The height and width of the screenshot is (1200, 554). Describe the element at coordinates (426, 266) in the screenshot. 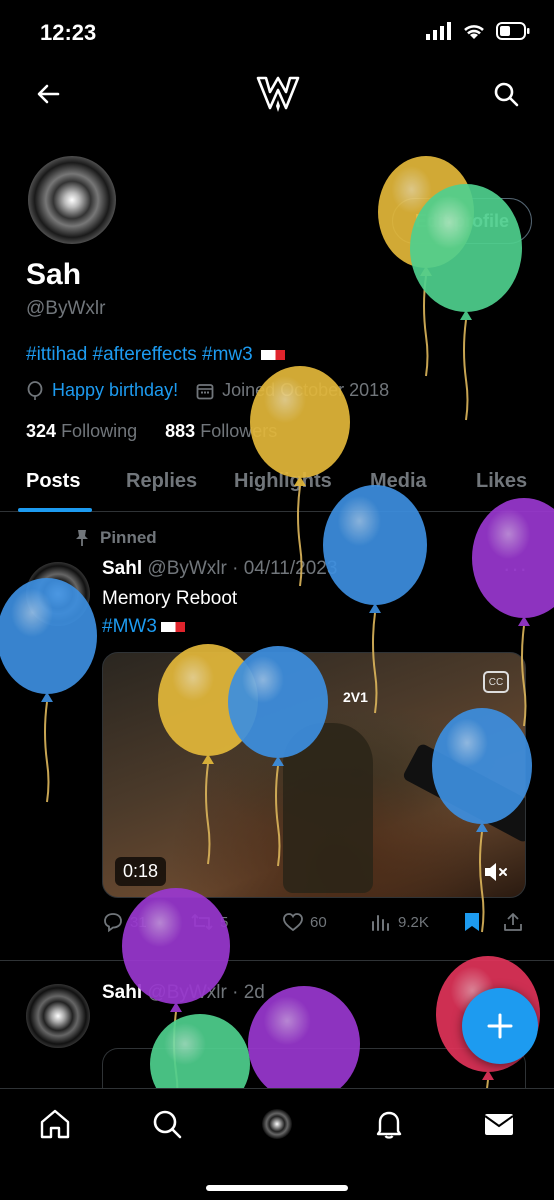

I see `balloon` at that location.